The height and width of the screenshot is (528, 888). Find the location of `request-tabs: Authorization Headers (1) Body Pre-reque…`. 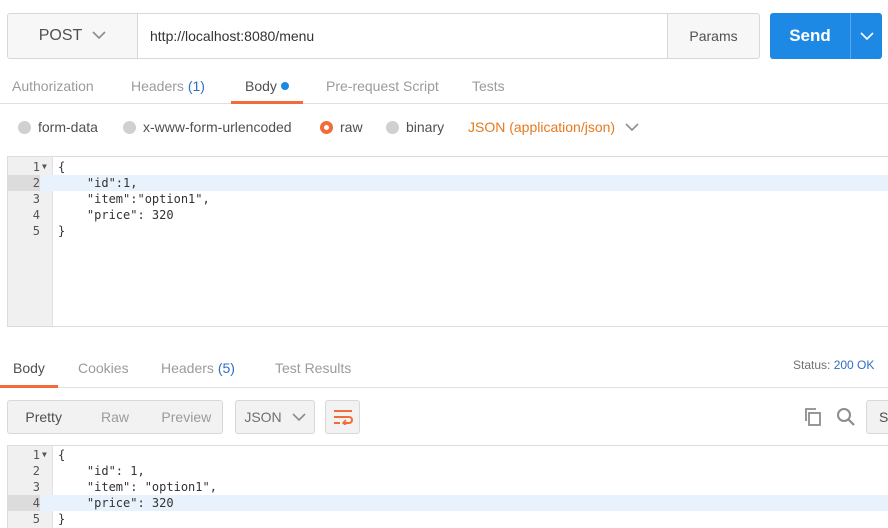

request-tabs: Authorization Headers (1) Body Pre-reque… is located at coordinates (444, 87).